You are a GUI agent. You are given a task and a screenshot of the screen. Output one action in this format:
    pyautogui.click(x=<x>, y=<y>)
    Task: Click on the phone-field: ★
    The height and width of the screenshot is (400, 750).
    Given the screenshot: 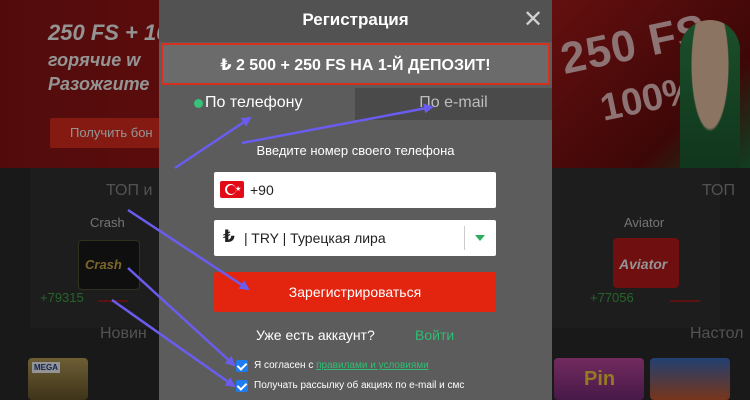 What is the action you would take?
    pyautogui.click(x=355, y=190)
    